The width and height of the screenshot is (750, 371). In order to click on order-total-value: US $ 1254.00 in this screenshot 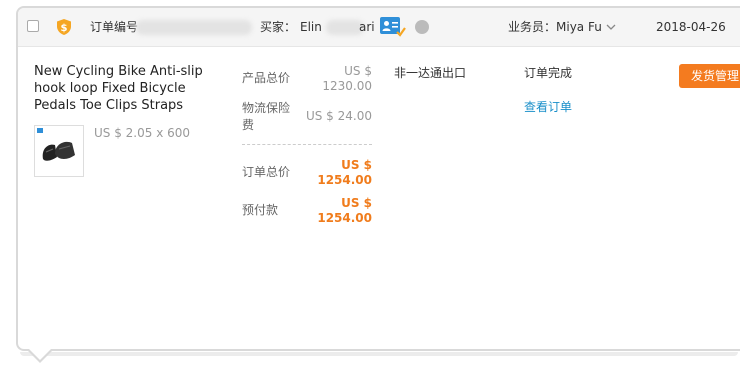, I will do `click(338, 173)`.